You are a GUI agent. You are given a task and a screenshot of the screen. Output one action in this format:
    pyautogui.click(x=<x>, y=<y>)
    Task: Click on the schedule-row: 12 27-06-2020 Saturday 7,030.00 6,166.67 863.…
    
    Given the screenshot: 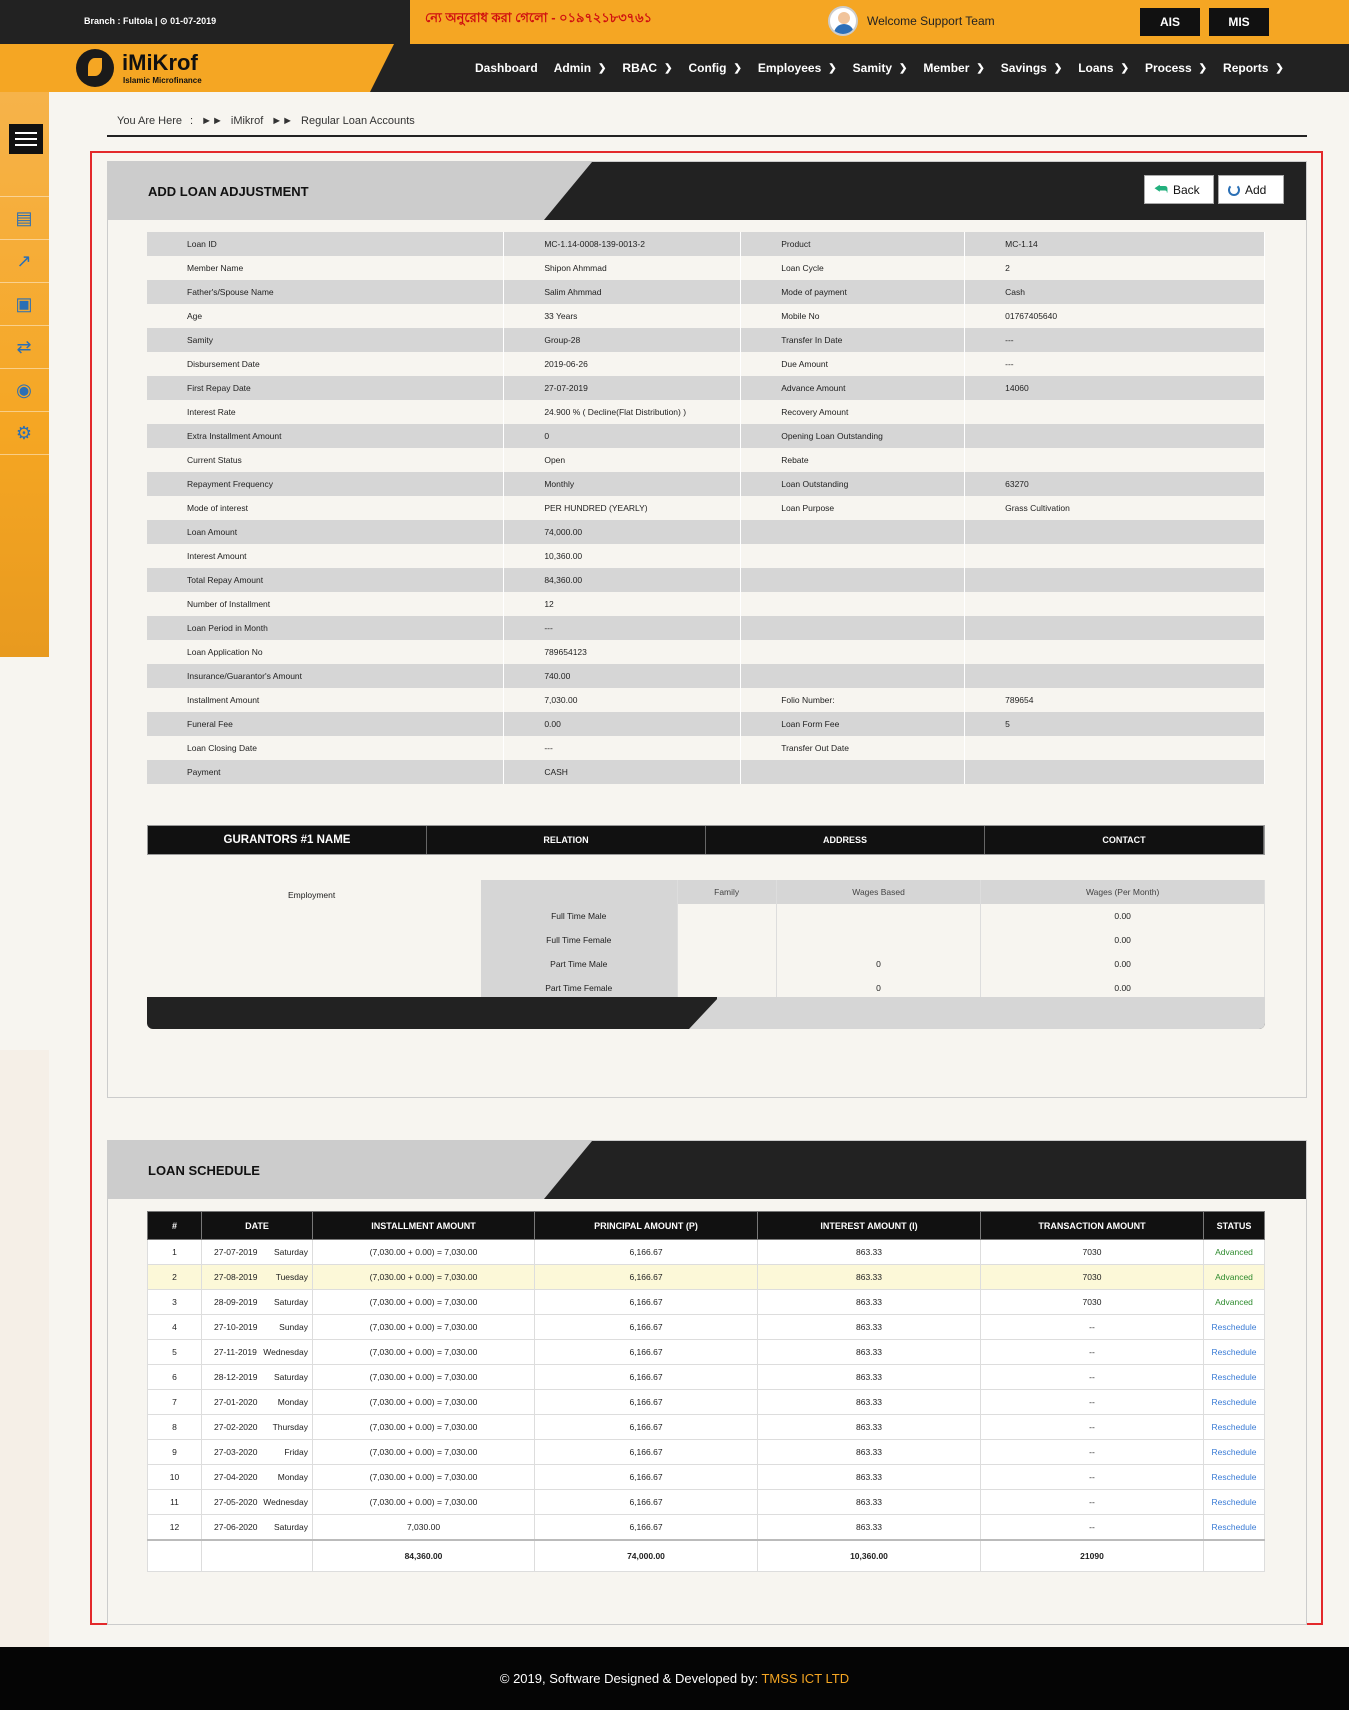 What is the action you would take?
    pyautogui.click(x=706, y=1527)
    